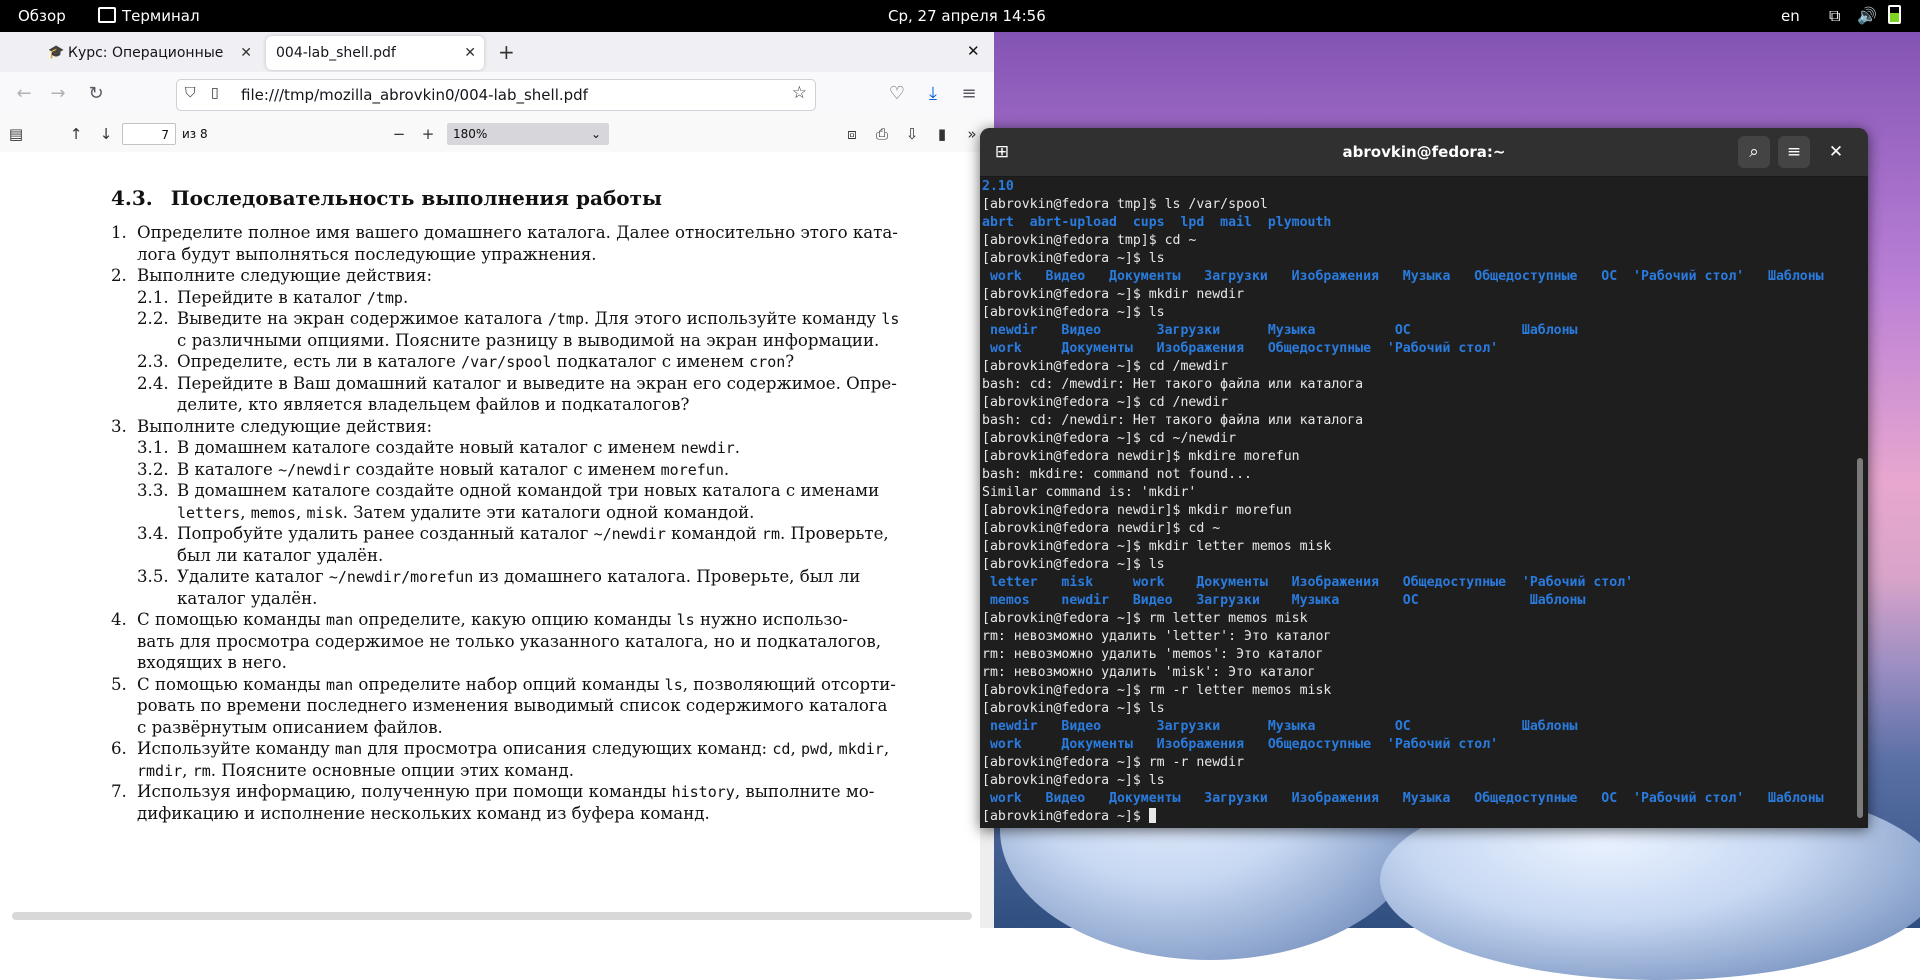 This screenshot has width=1920, height=980. Describe the element at coordinates (1894, 16) in the screenshot. I see `battery-icon` at that location.